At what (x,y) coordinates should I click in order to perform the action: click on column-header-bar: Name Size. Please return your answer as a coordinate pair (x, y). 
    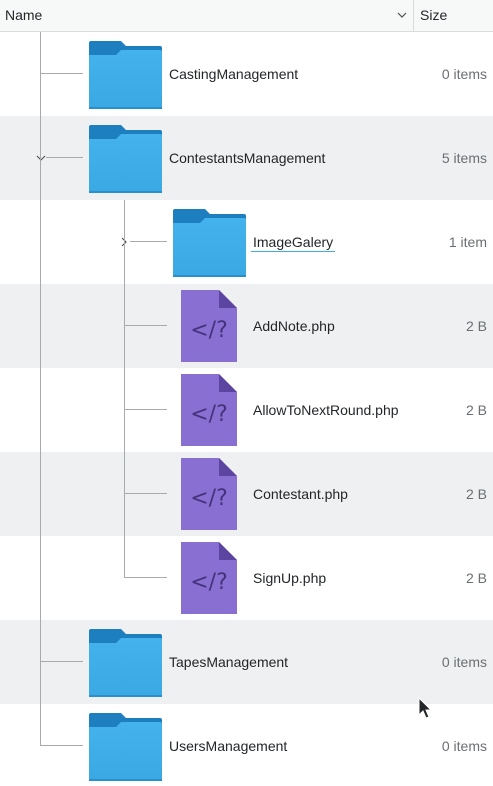
    Looking at the image, I should click on (246, 16).